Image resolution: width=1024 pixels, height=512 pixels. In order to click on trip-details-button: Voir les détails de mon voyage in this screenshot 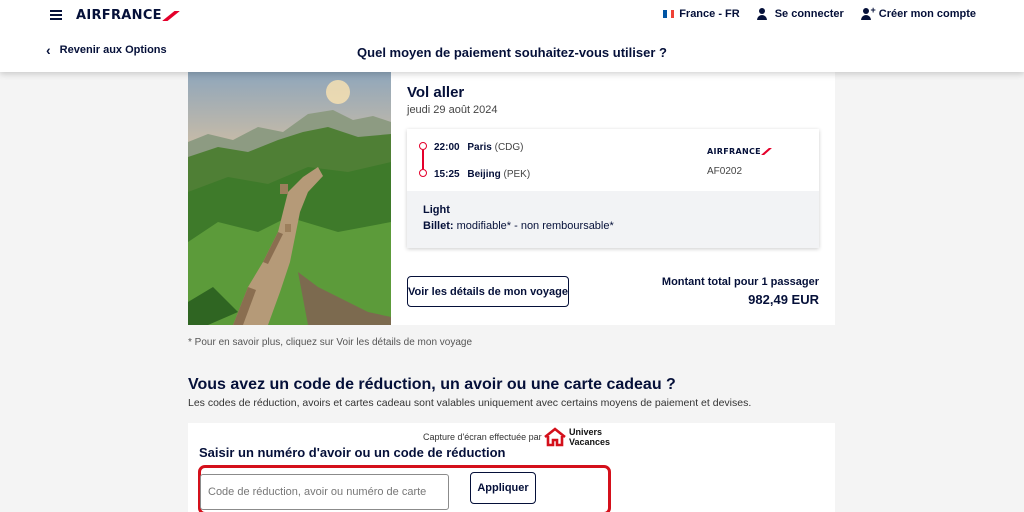, I will do `click(488, 291)`.